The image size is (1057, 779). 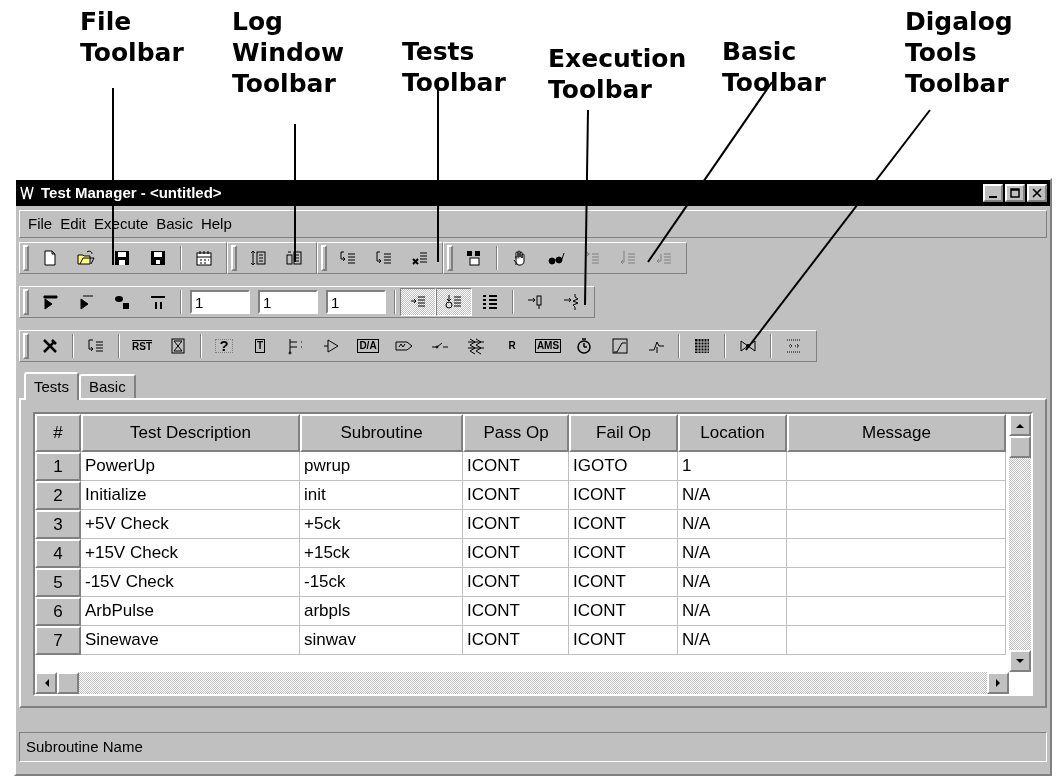 What do you see at coordinates (368, 346) in the screenshot?
I see `toolbar-button: D/A` at bounding box center [368, 346].